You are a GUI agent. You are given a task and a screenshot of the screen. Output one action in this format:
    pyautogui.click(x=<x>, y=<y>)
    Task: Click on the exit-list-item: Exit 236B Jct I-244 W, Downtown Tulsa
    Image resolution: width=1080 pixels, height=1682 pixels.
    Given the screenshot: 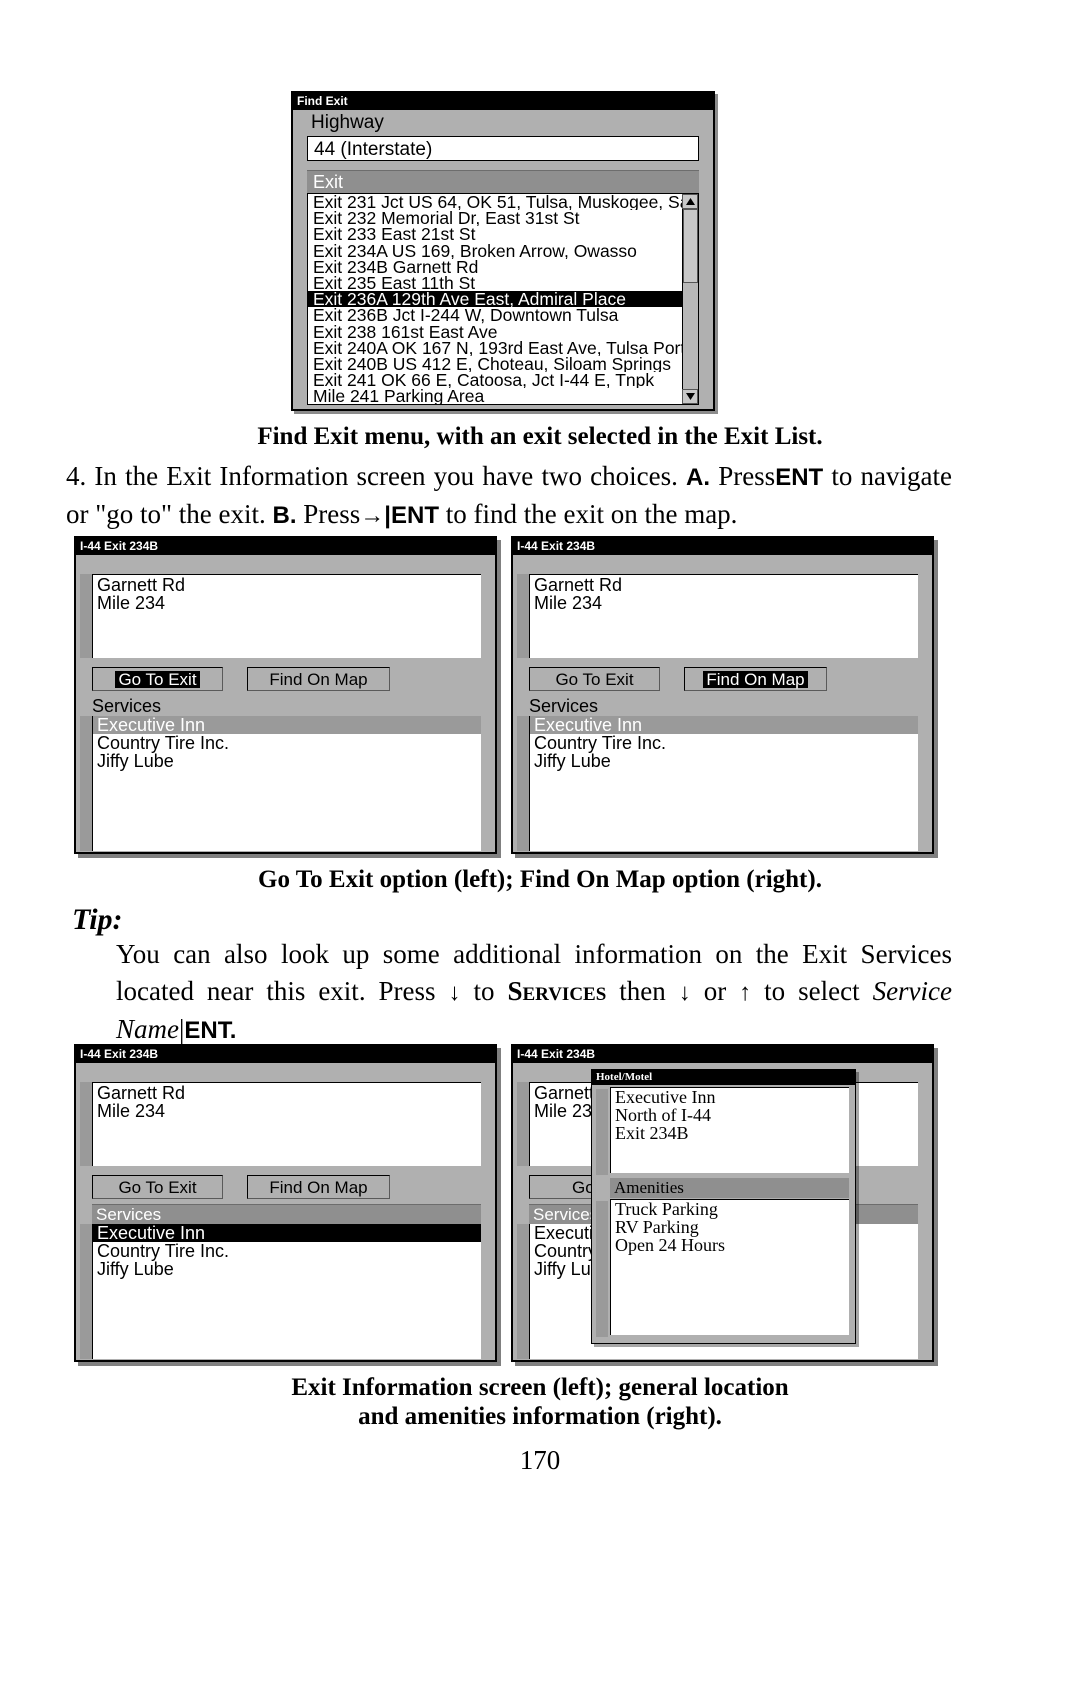 What is the action you would take?
    pyautogui.click(x=495, y=315)
    